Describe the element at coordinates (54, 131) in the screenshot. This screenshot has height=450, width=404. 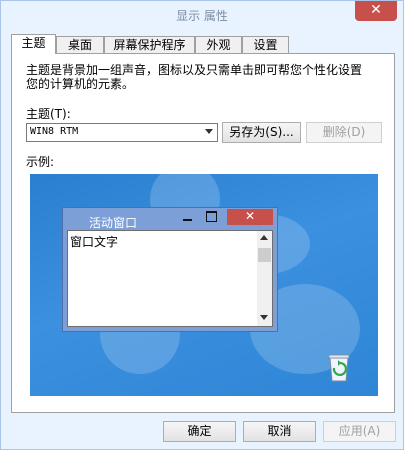
I see `theme-select-value: WIN8 RTM` at that location.